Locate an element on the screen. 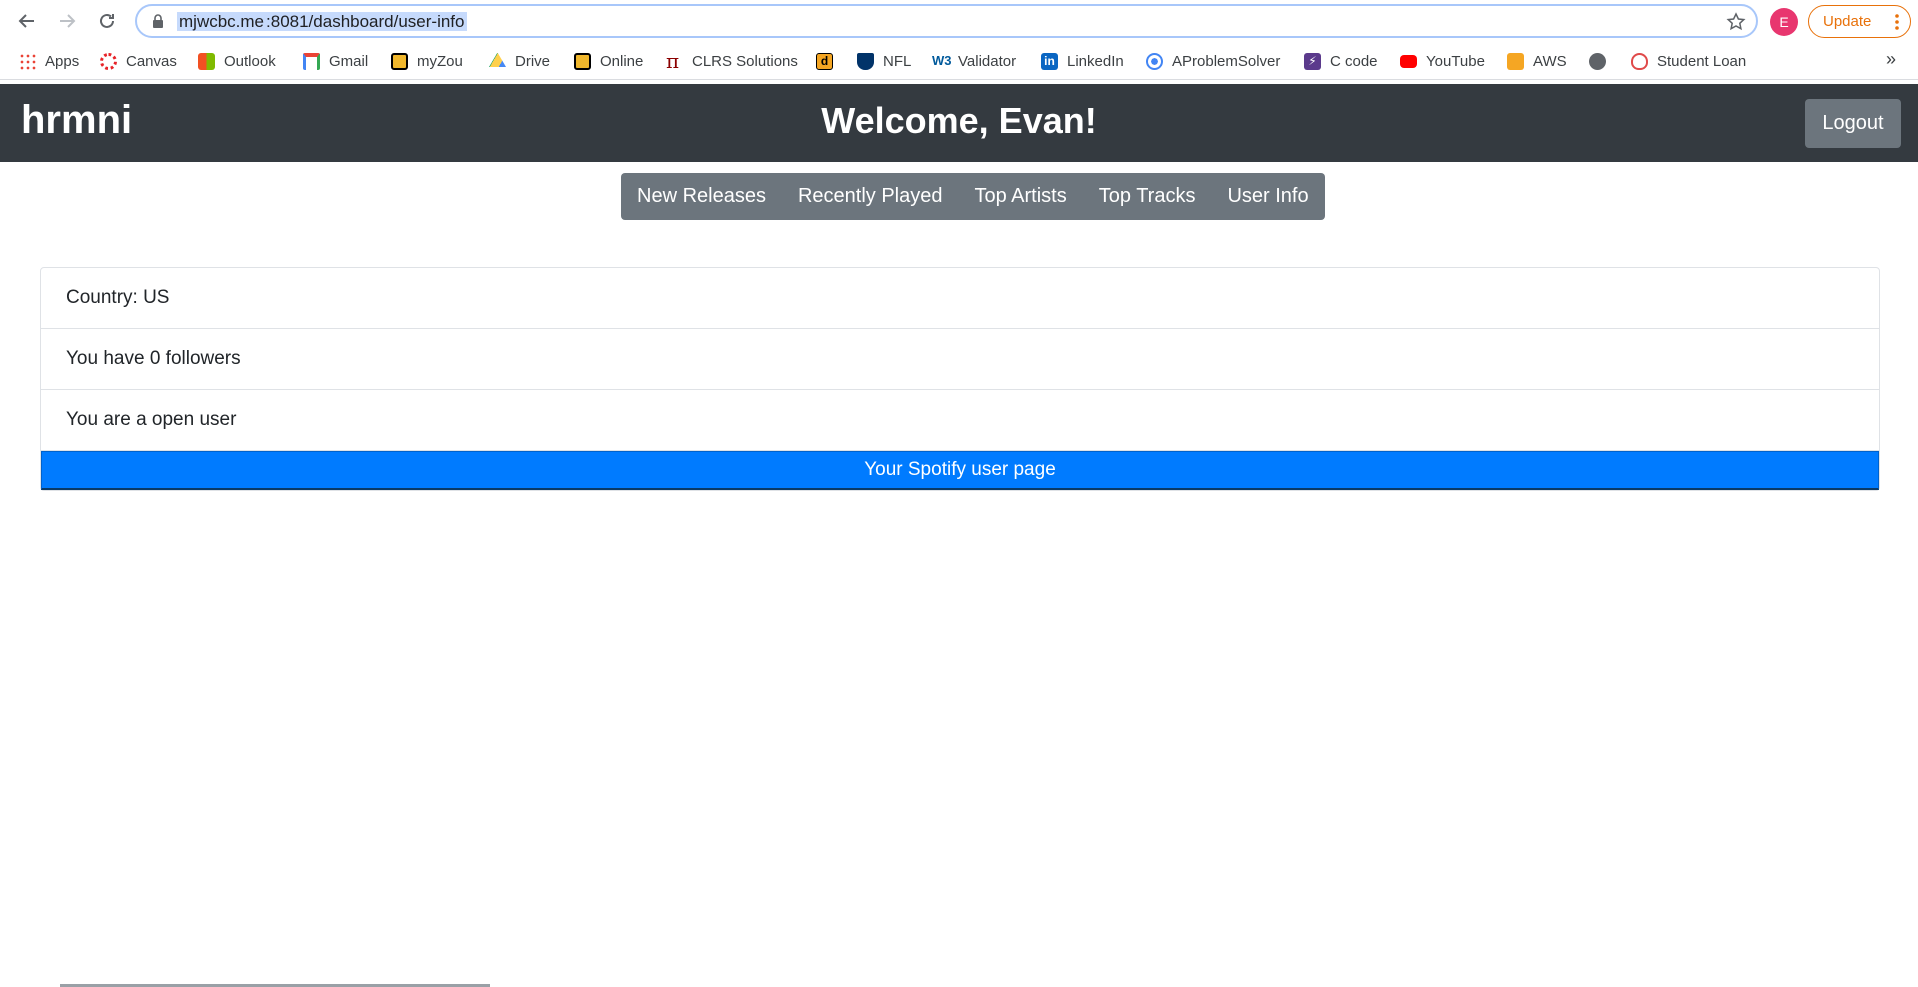 This screenshot has height=987, width=1918. bookmark-d: d is located at coordinates (829, 61).